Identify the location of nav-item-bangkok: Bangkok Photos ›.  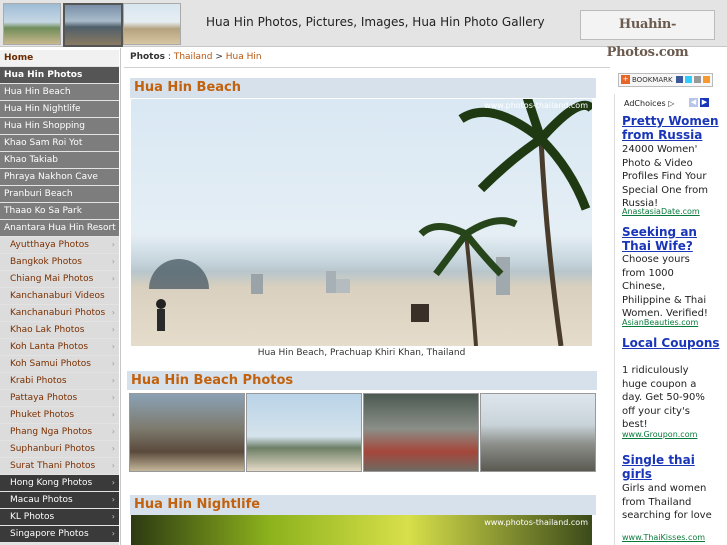
(59, 262).